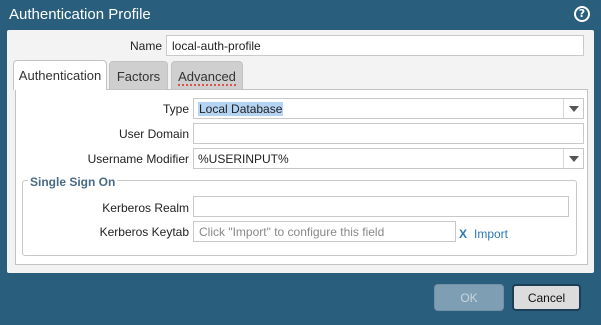 The width and height of the screenshot is (601, 325). Describe the element at coordinates (73, 182) in the screenshot. I see `single-sign-on-legend: Single Sign On` at that location.